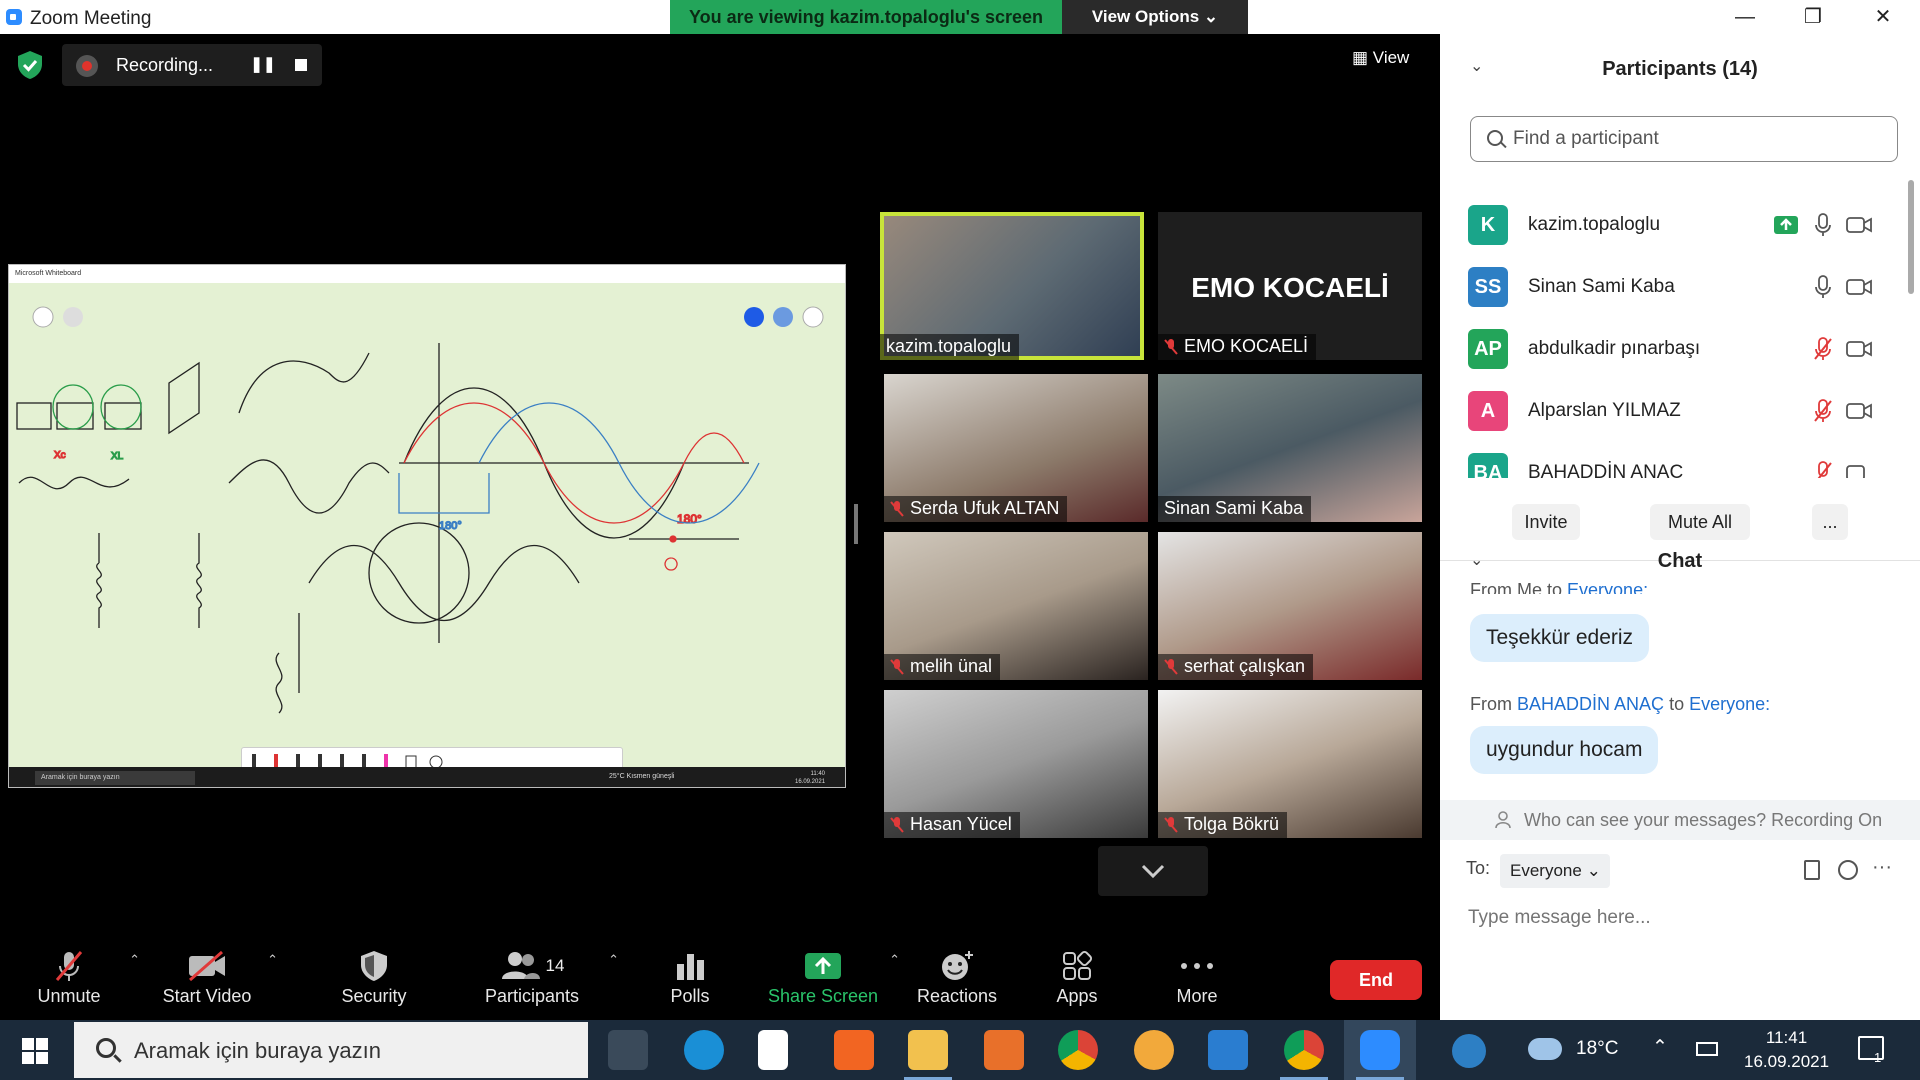  Describe the element at coordinates (1545, 1049) in the screenshot. I see `weather-cloud-icon` at that location.